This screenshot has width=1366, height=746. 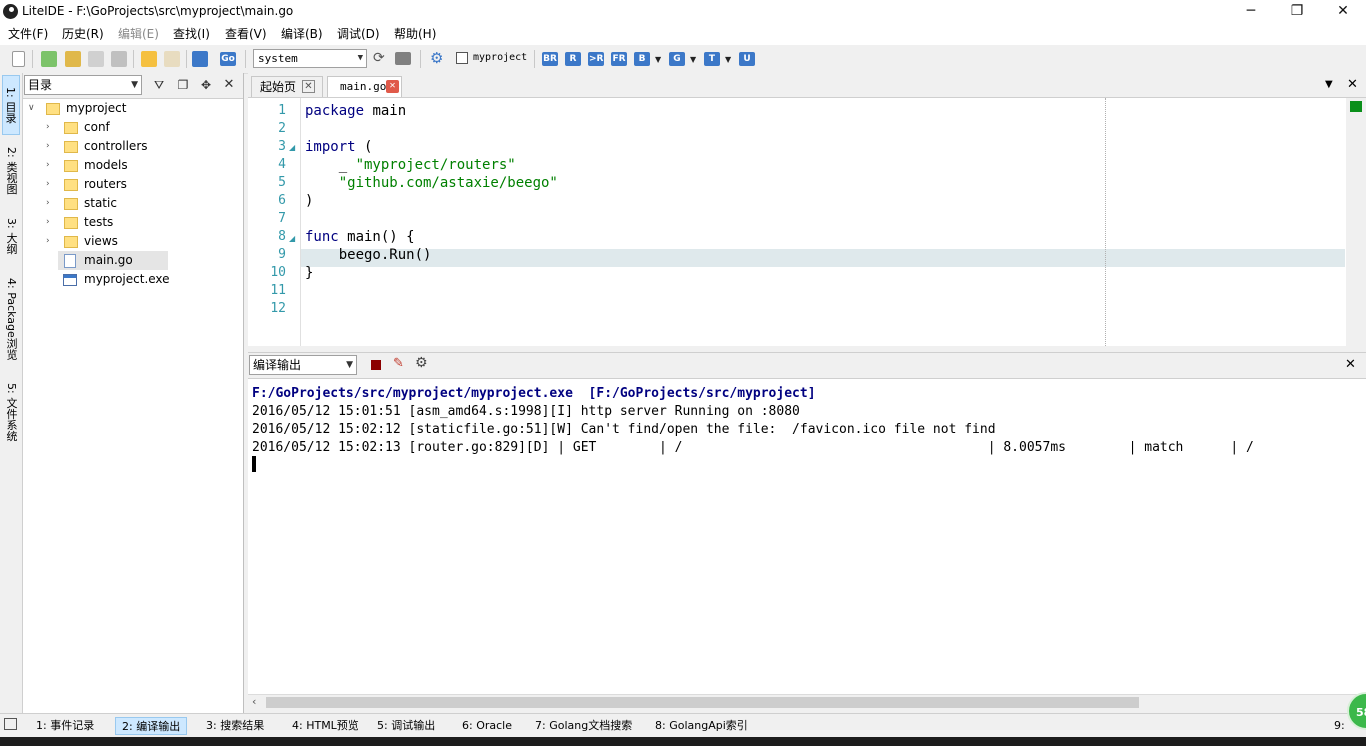 I want to click on file-run-button: FR, so click(x=619, y=59).